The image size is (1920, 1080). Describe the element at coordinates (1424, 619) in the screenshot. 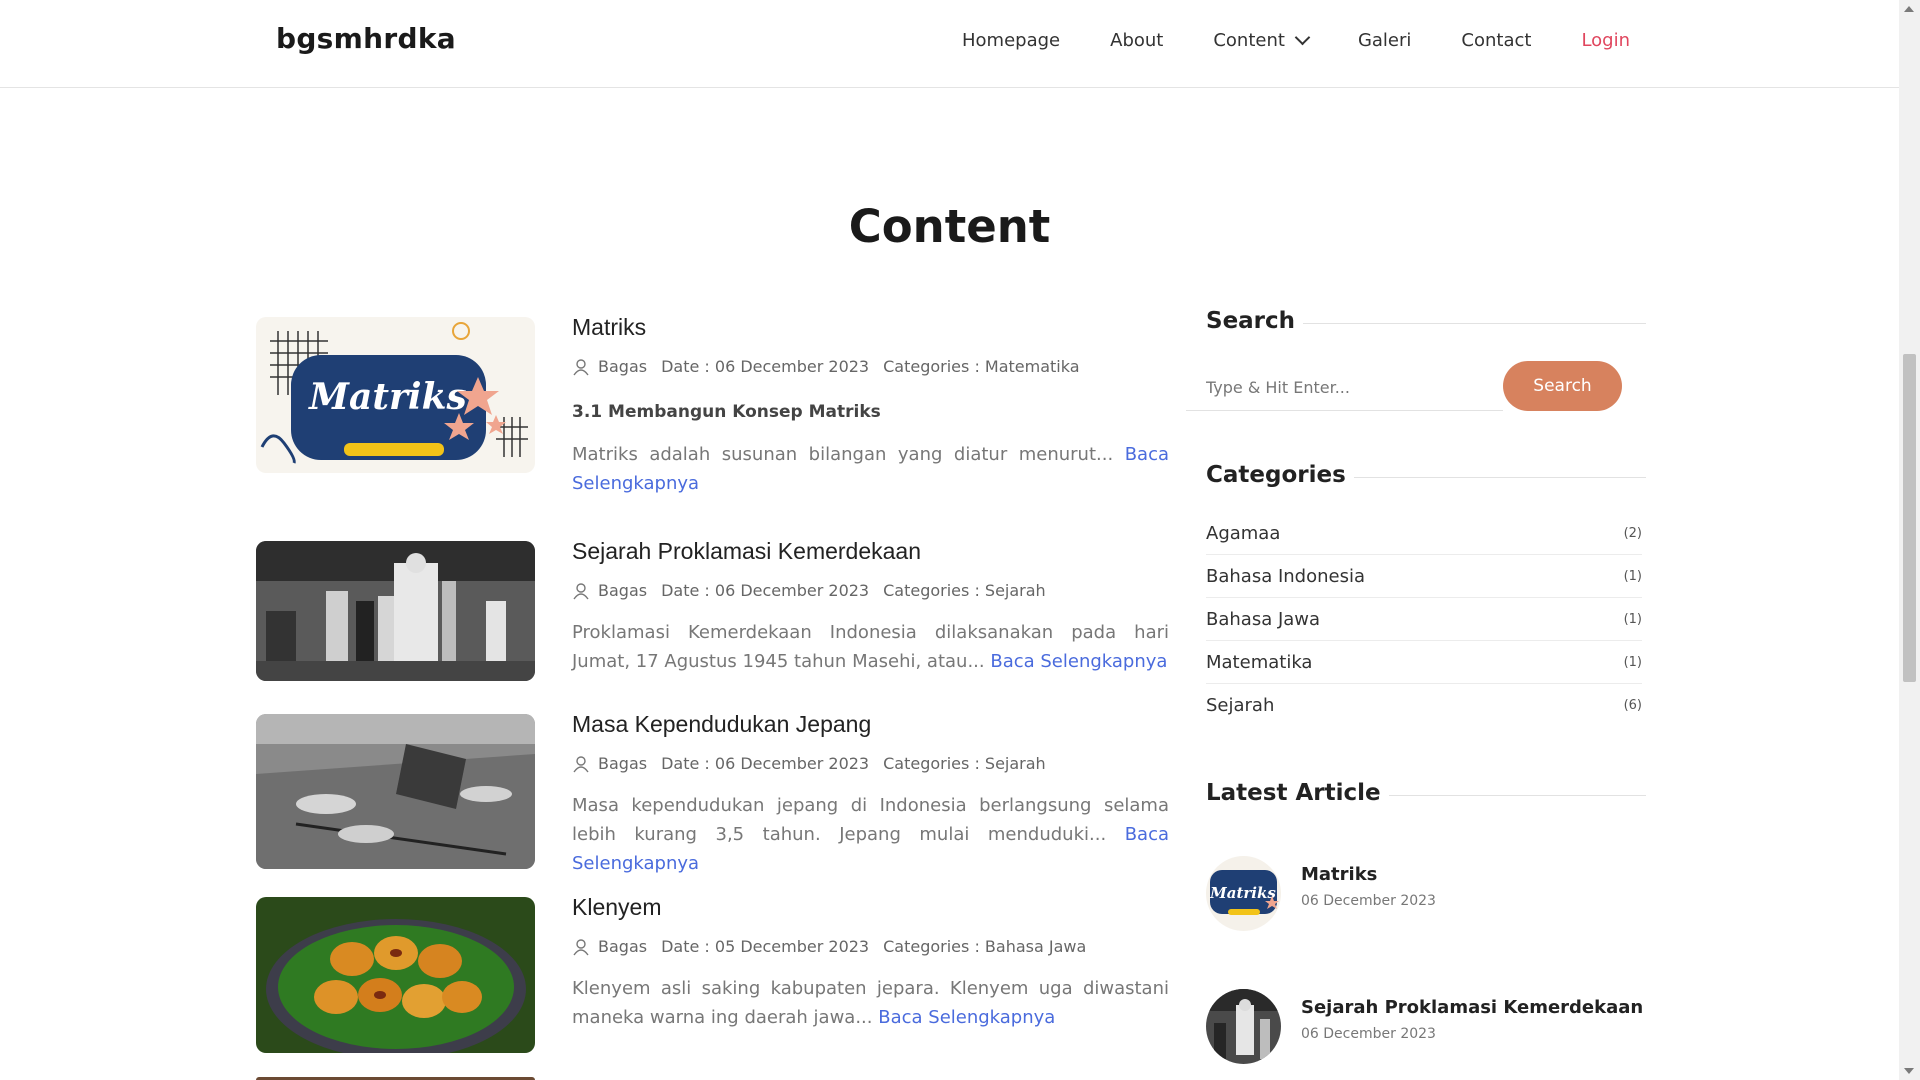

I see `category-item-bahasa-jawa: Bahasa Jawa (1)` at that location.